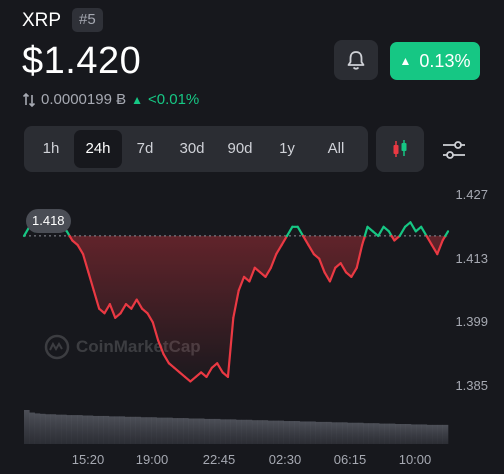 This screenshot has width=504, height=474. I want to click on btc-price-row: 0.0000199 Ƀ ▲ <0.01%, so click(110, 99).